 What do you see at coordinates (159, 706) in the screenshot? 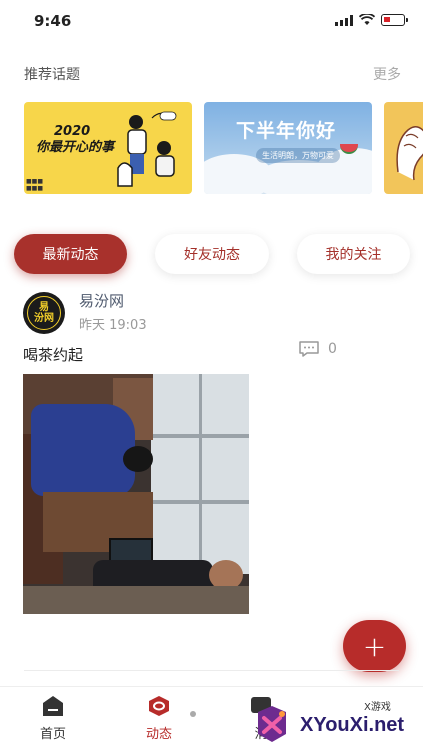
I see `dynamics-icon` at bounding box center [159, 706].